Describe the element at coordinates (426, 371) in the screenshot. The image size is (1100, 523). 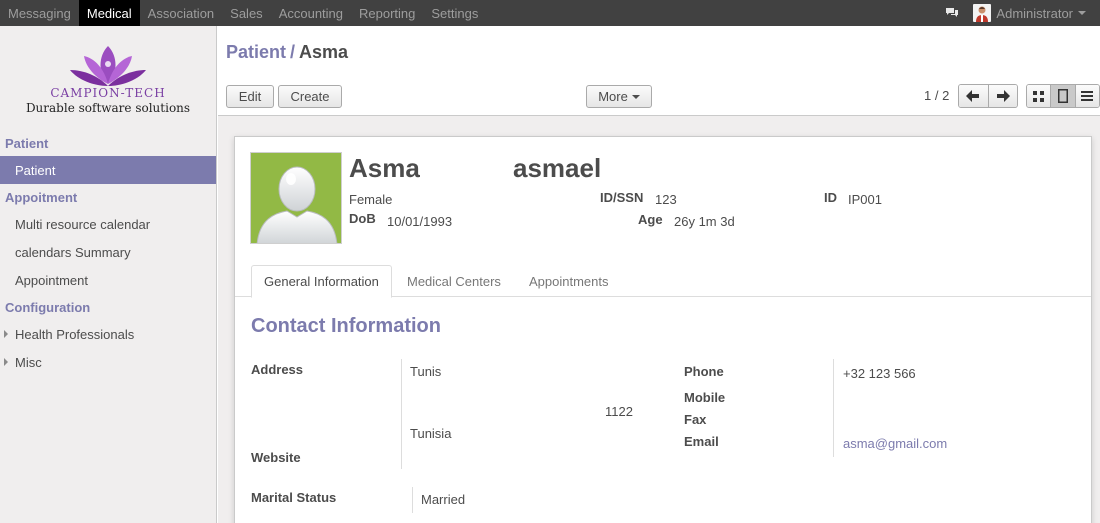
I see `address-city: Tunis` at that location.